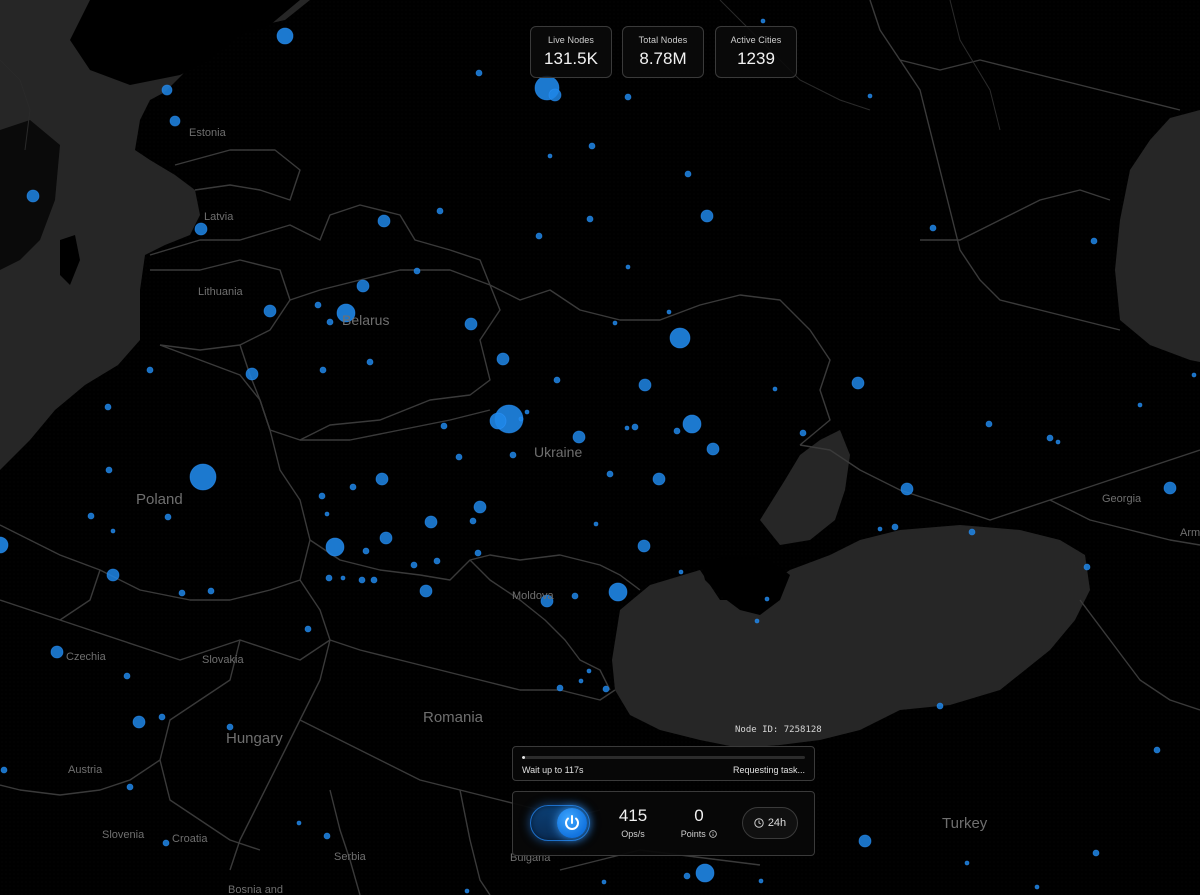  I want to click on task-progress-bar, so click(663, 757).